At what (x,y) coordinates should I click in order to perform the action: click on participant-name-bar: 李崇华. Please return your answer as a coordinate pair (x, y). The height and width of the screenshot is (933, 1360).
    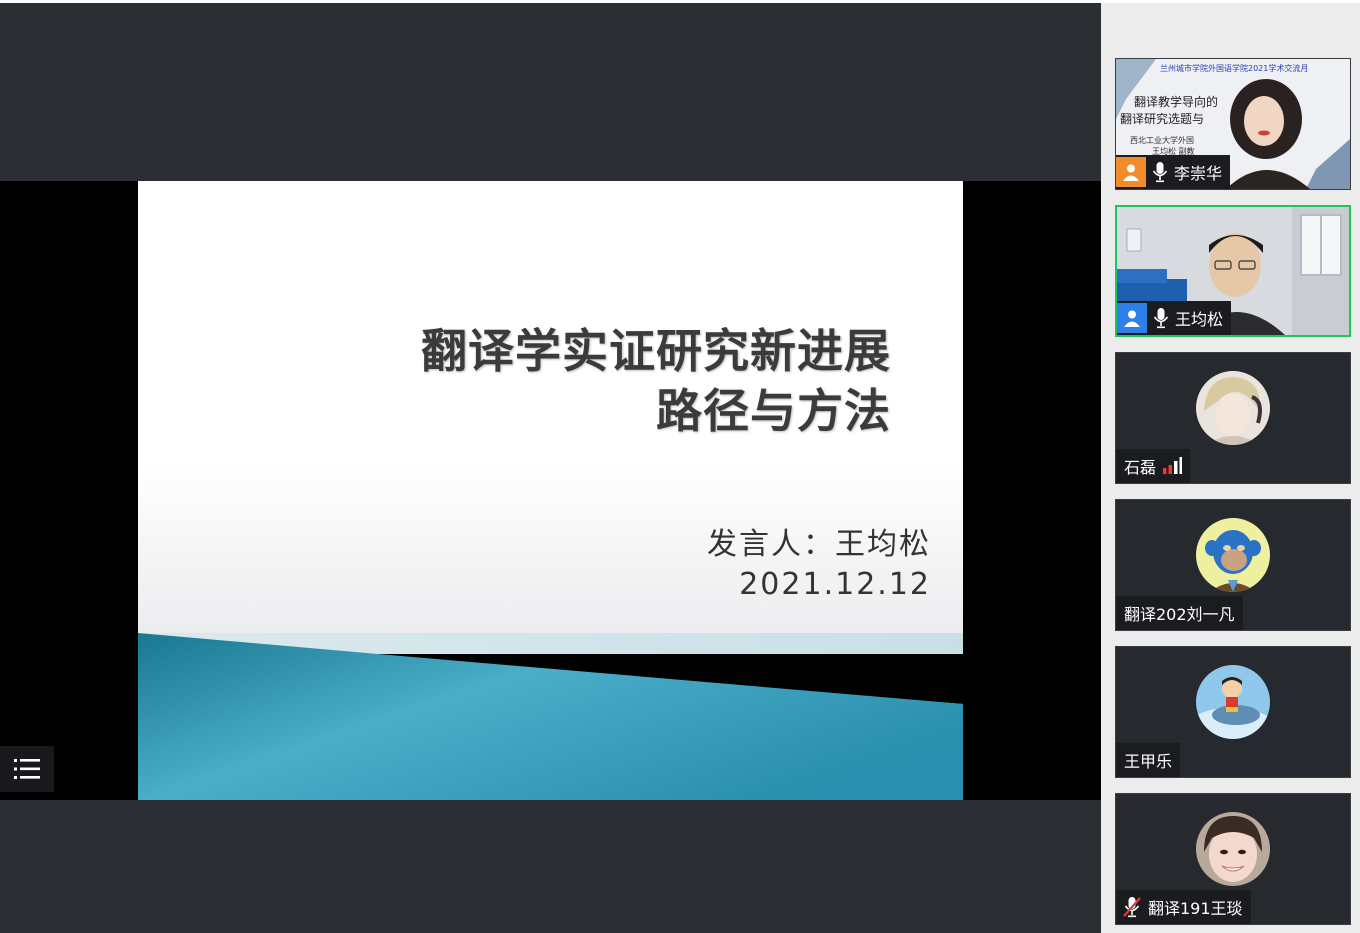
    Looking at the image, I should click on (1173, 172).